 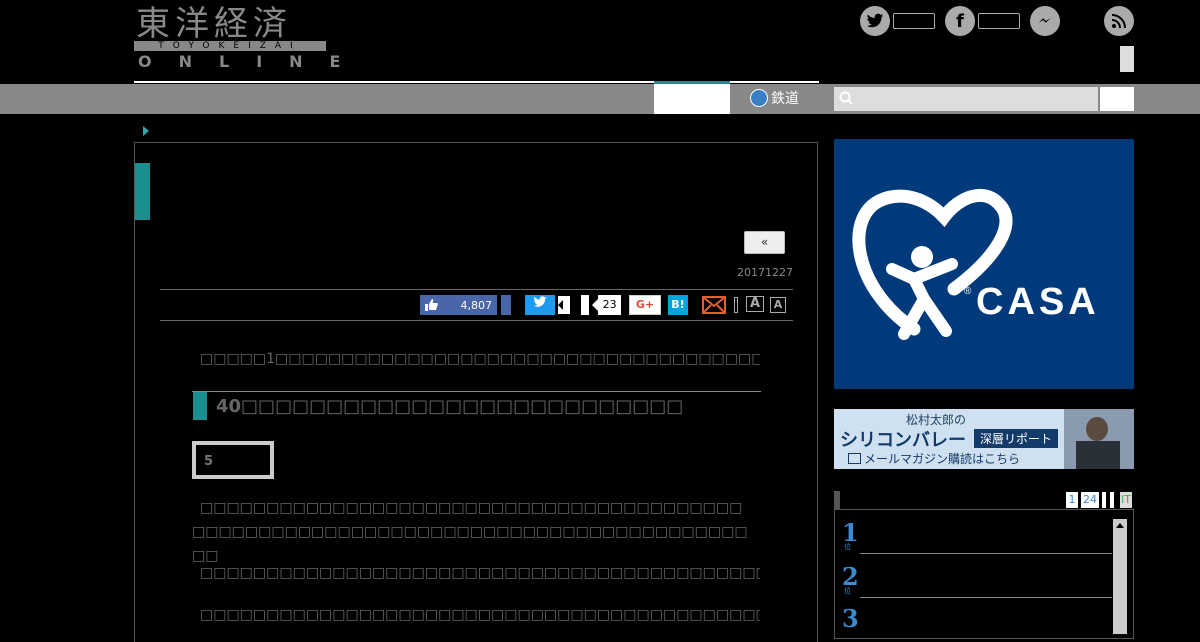 What do you see at coordinates (778, 305) in the screenshot?
I see `font-size-small-button: A` at bounding box center [778, 305].